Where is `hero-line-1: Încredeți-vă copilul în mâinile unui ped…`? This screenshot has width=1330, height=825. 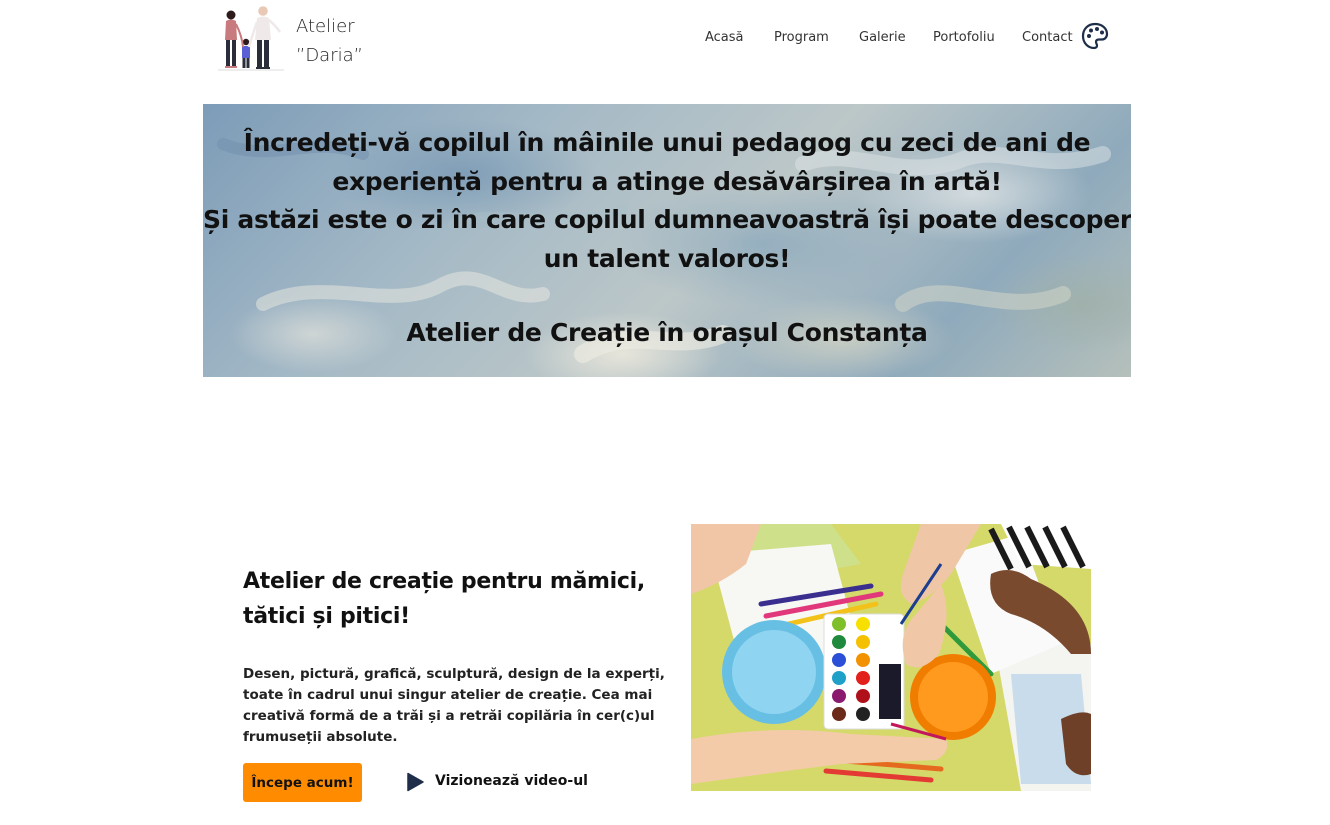
hero-line-1: Încredeți-vă copilul în mâinile unui ped… is located at coordinates (667, 142).